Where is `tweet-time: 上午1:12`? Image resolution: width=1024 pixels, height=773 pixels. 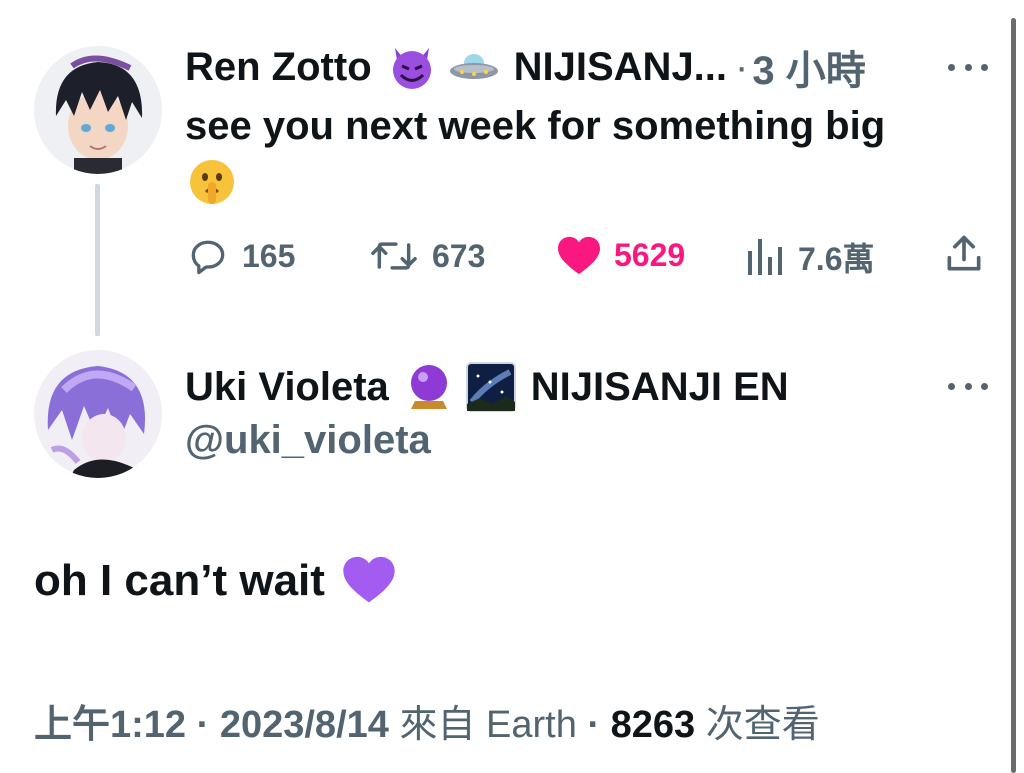
tweet-time: 上午1:12 is located at coordinates (110, 725).